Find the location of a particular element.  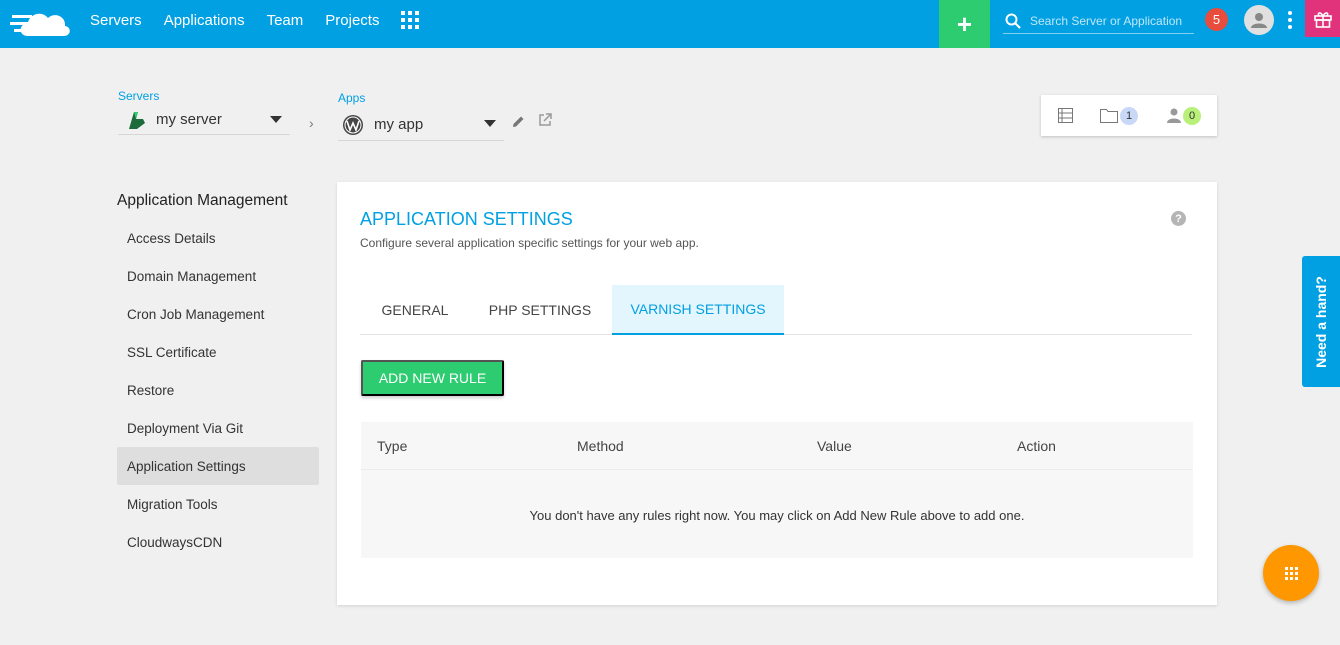

sidebar-item-domain-management: Domain Management is located at coordinates (218, 276).